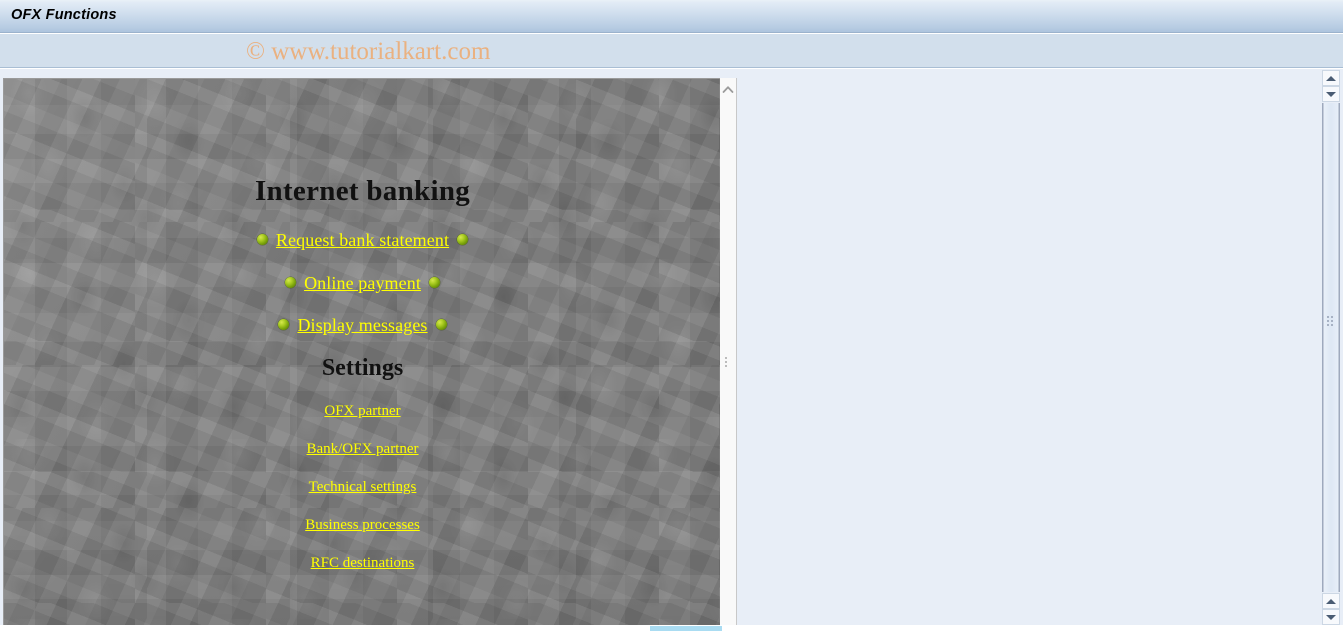  I want to click on link-rfc-destinations: RFC destinations, so click(363, 563).